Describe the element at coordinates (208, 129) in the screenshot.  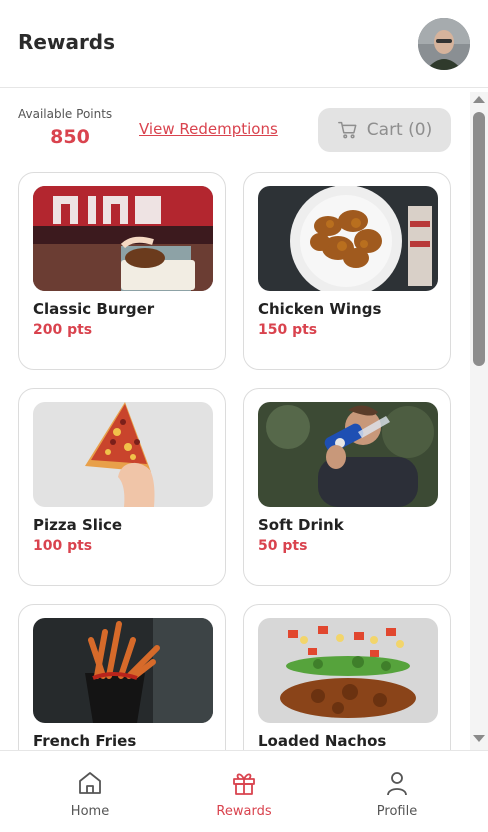
I see `view-redemptions-link: View Redemptions` at that location.